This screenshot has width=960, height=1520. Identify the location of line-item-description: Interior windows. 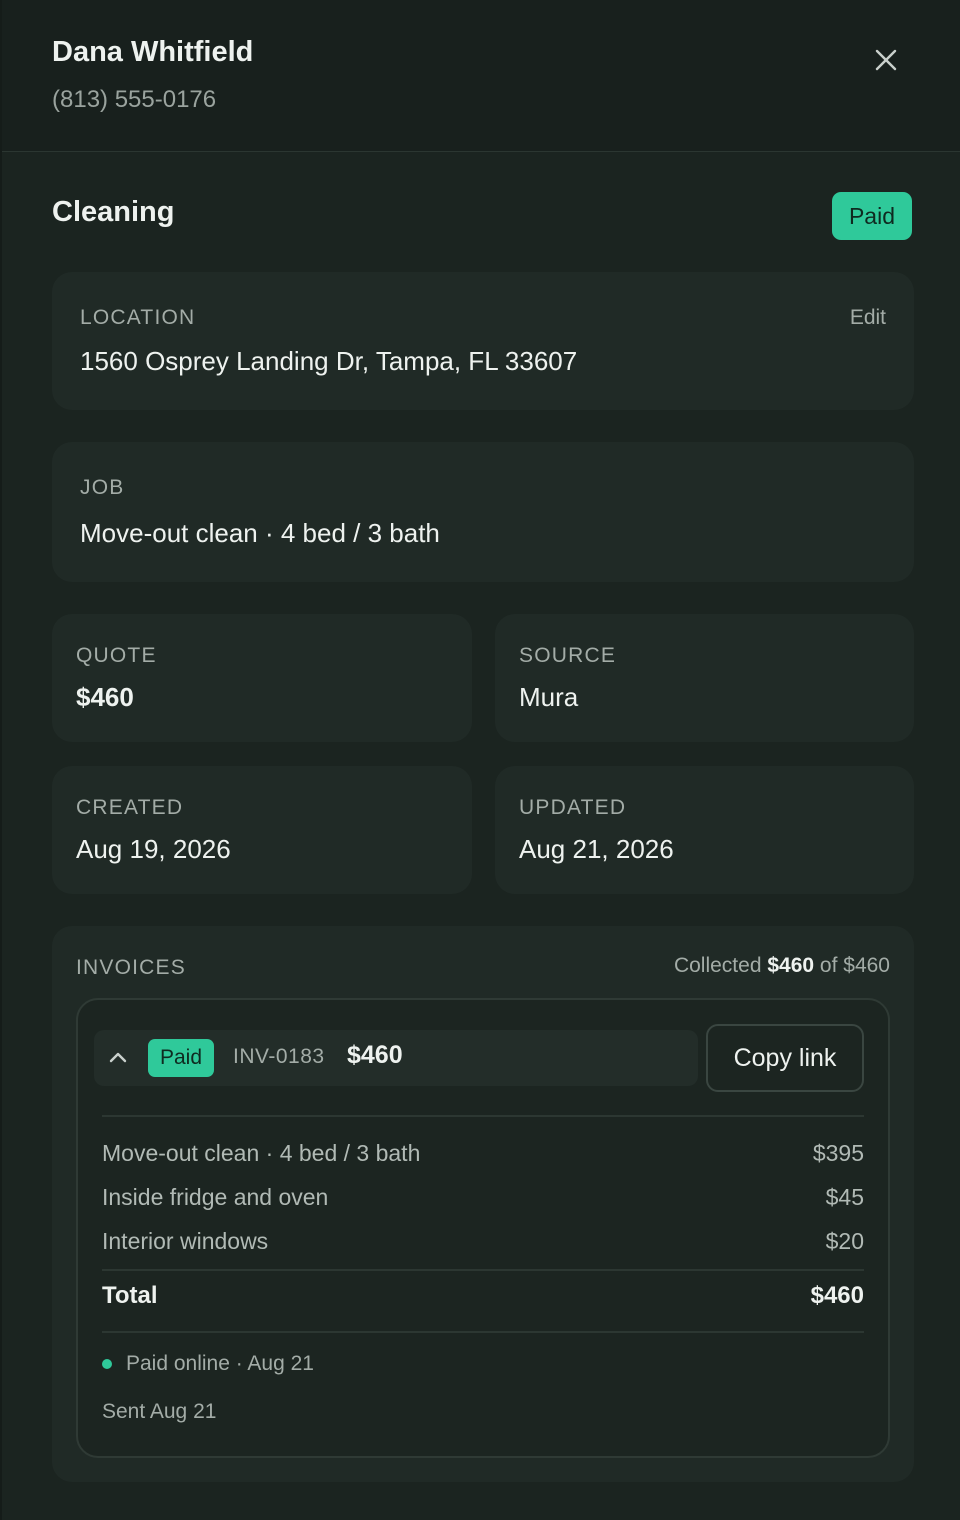
(185, 1241).